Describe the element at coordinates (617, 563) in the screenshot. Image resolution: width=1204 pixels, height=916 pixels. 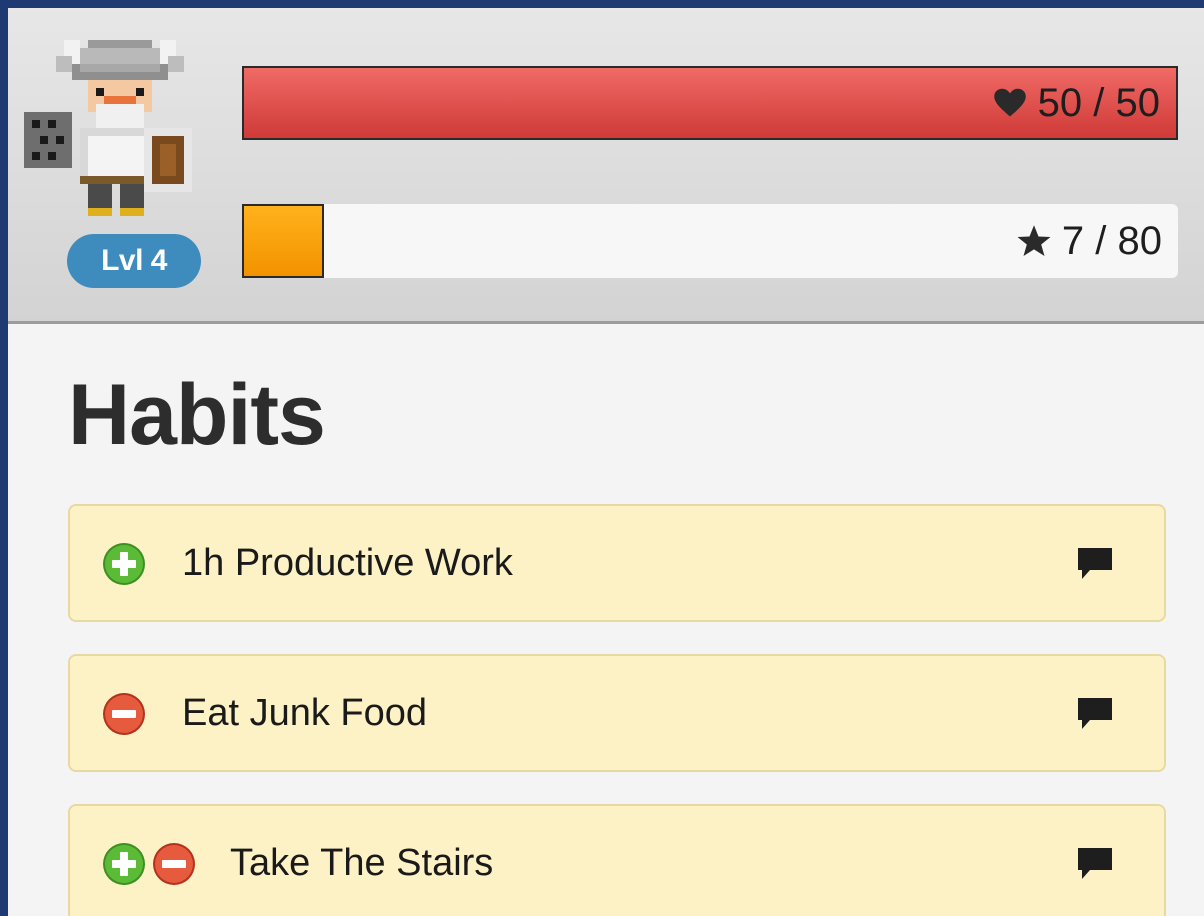
I see `habit-card: 1h Productive Work` at that location.